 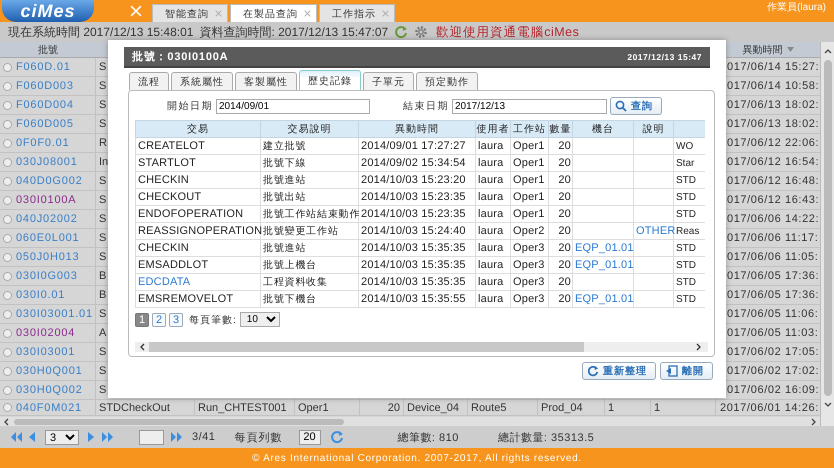 What do you see at coordinates (636, 106) in the screenshot?
I see `query-button: 查詢` at bounding box center [636, 106].